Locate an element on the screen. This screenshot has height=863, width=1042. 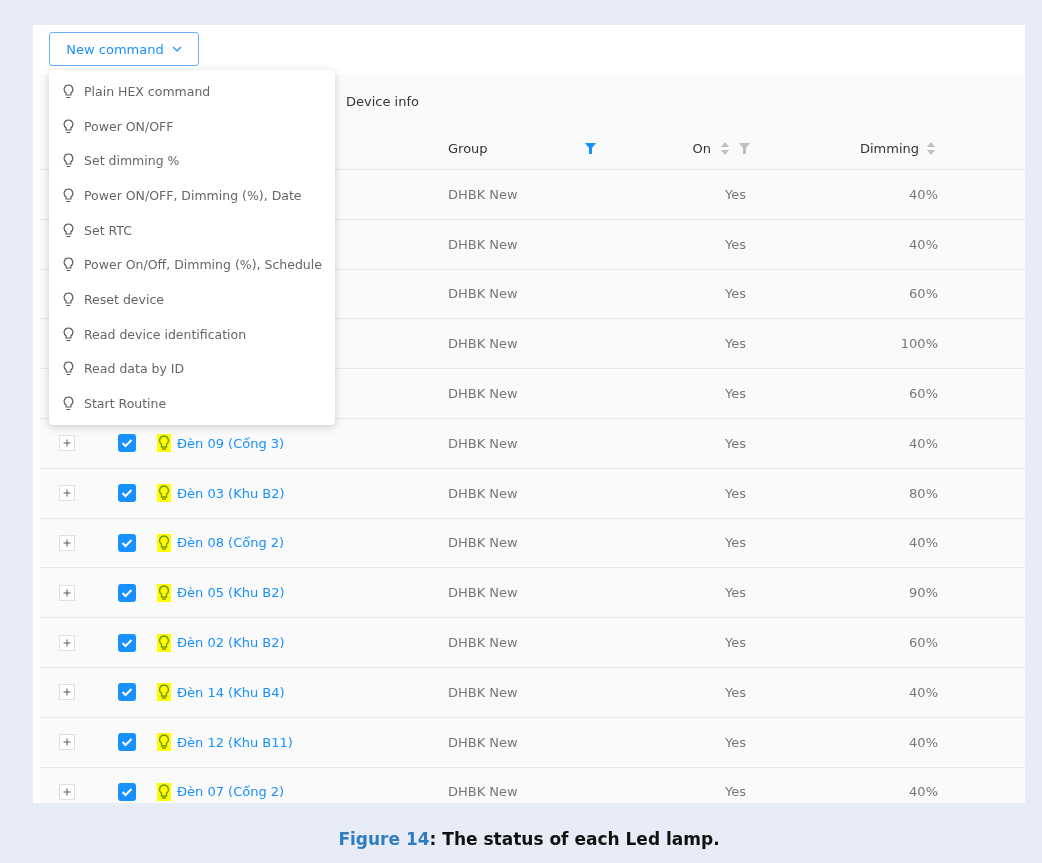
table-cell: 90% is located at coordinates (923, 593).